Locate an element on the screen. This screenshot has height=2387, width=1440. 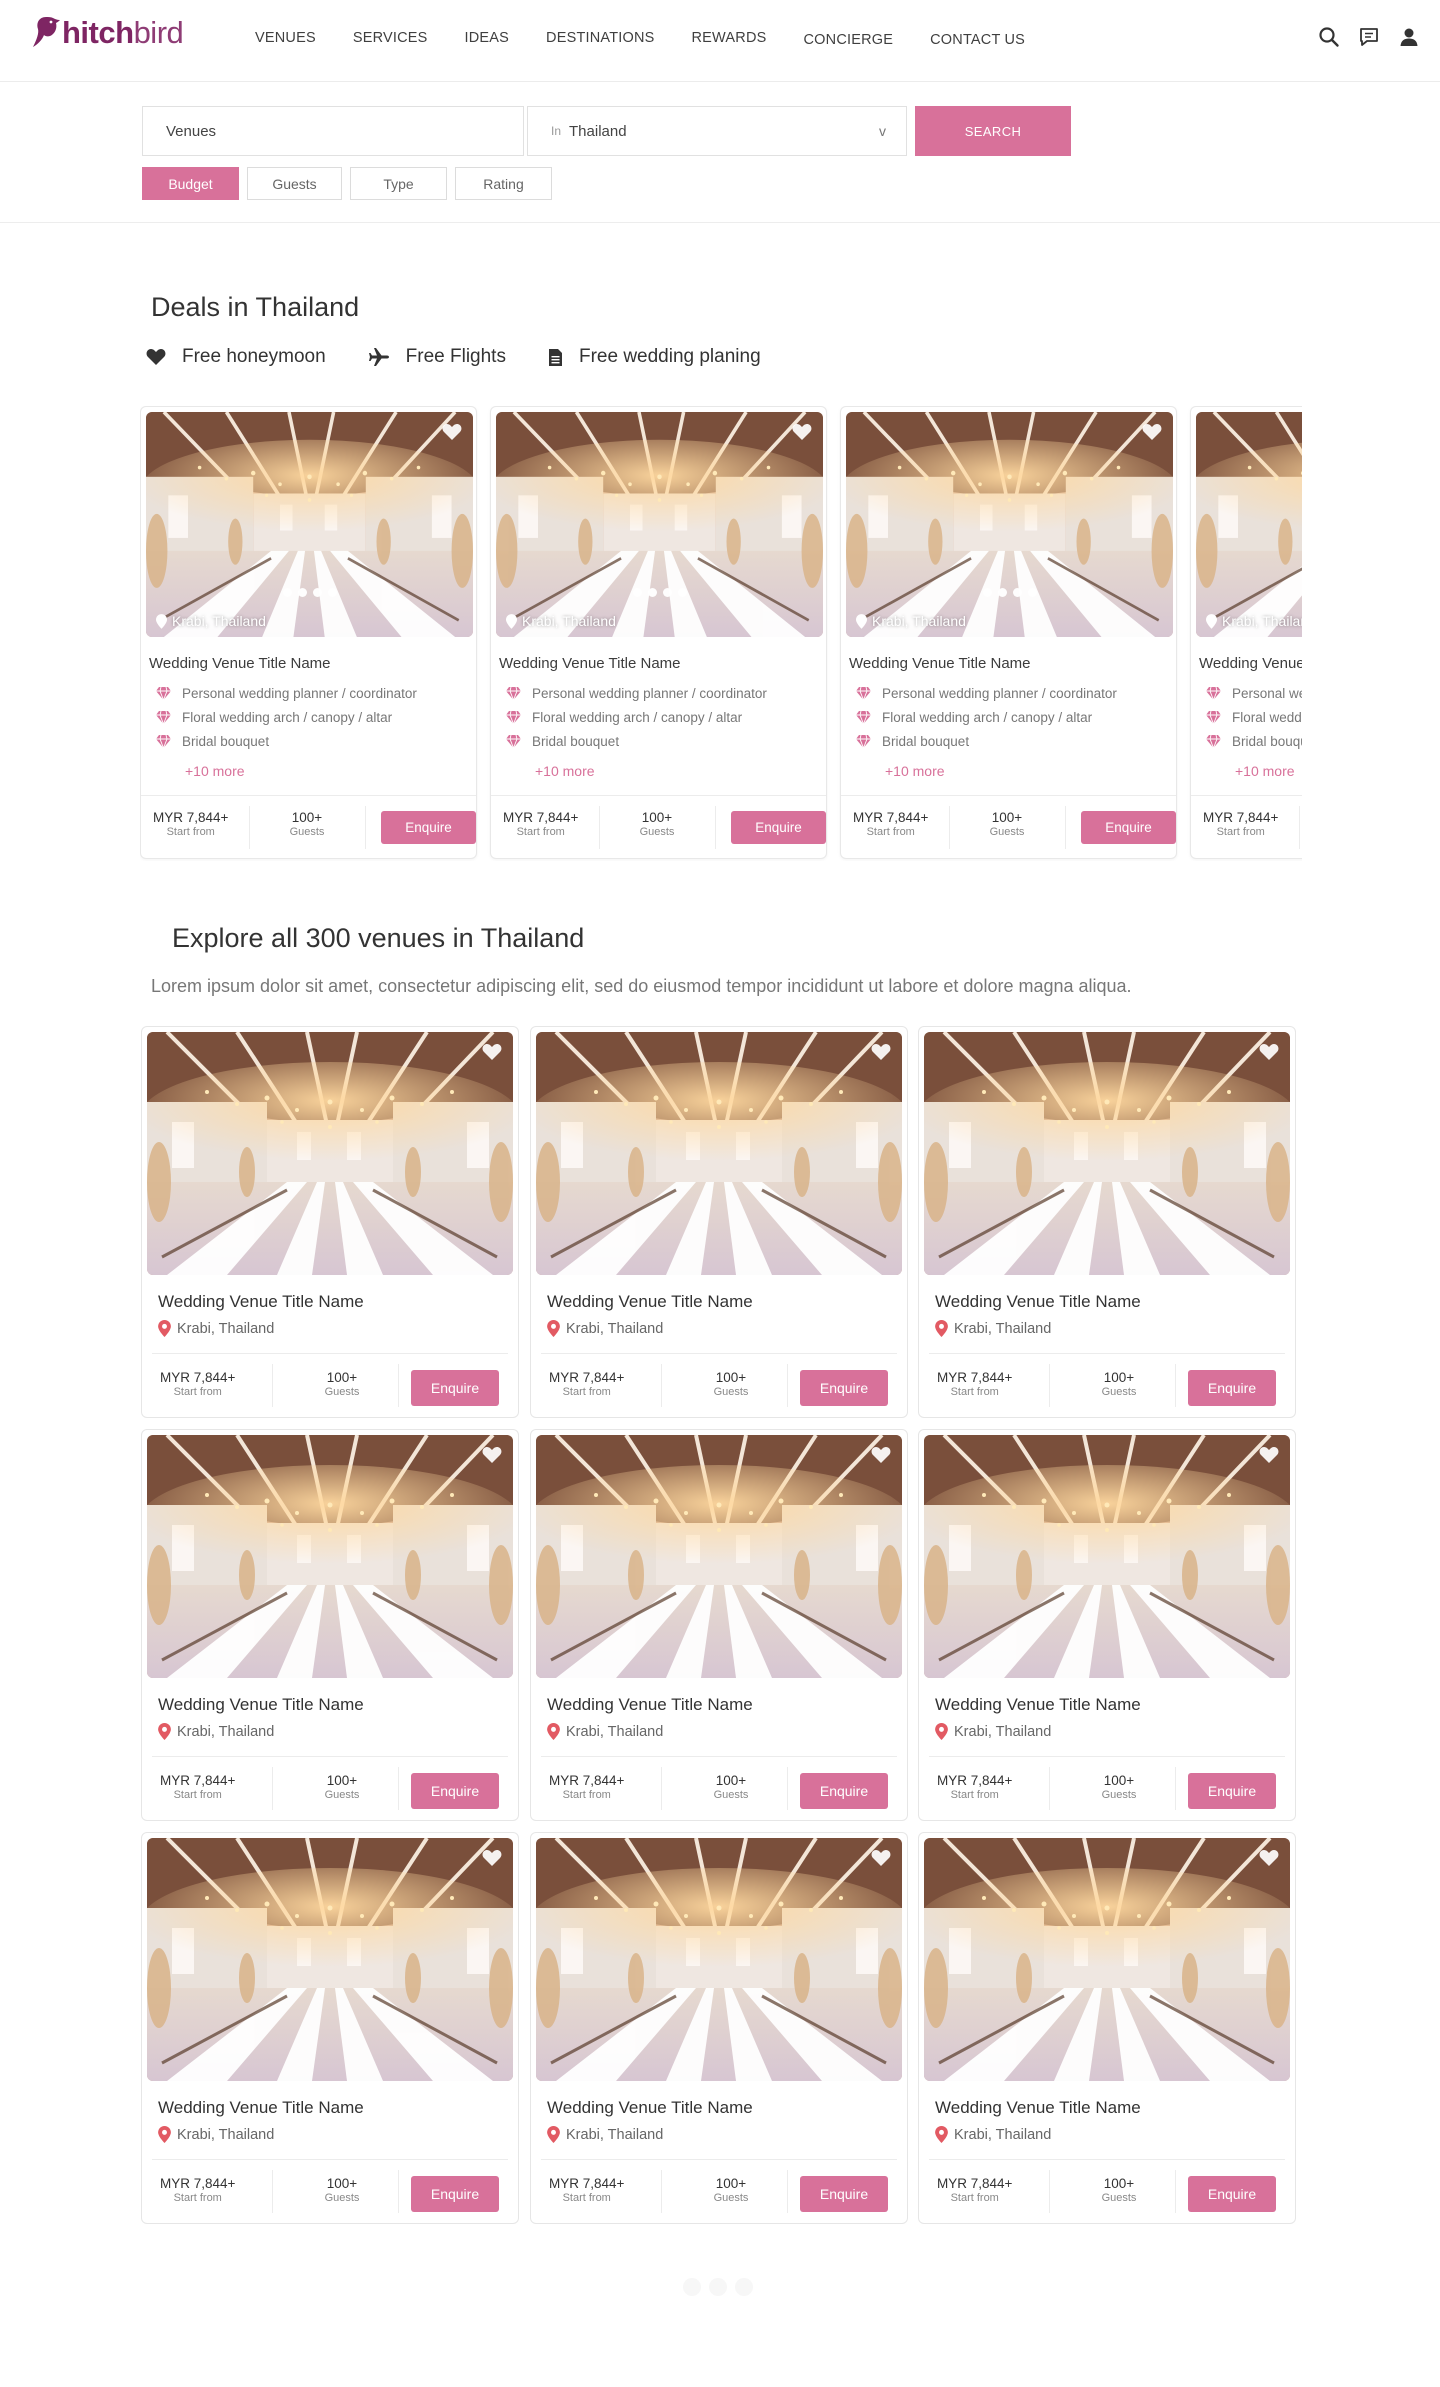
search-button: SEARCH is located at coordinates (993, 131).